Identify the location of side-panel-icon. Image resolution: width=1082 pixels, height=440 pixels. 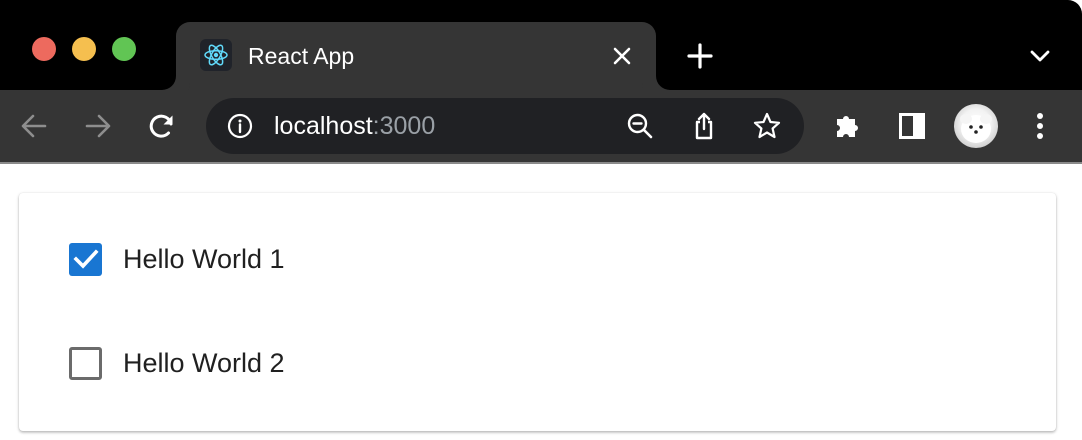
(912, 126).